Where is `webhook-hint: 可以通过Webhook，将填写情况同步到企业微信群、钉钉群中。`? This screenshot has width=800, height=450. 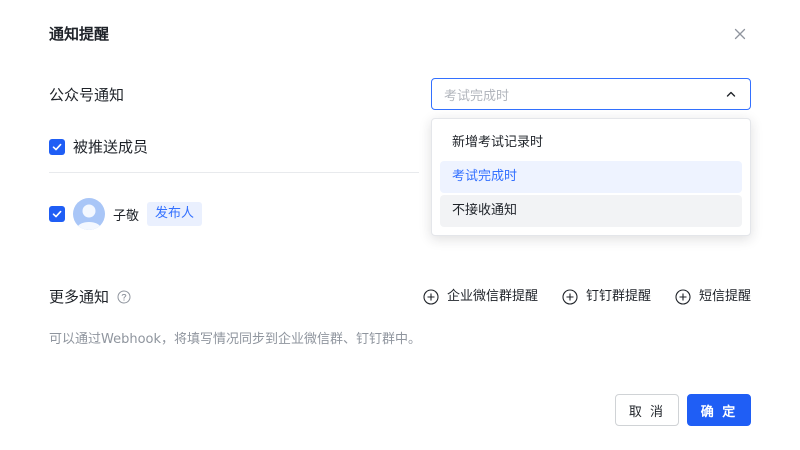
webhook-hint: 可以通过Webhook，将填写情况同步到企业微信群、钉钉群中。 is located at coordinates (235, 339).